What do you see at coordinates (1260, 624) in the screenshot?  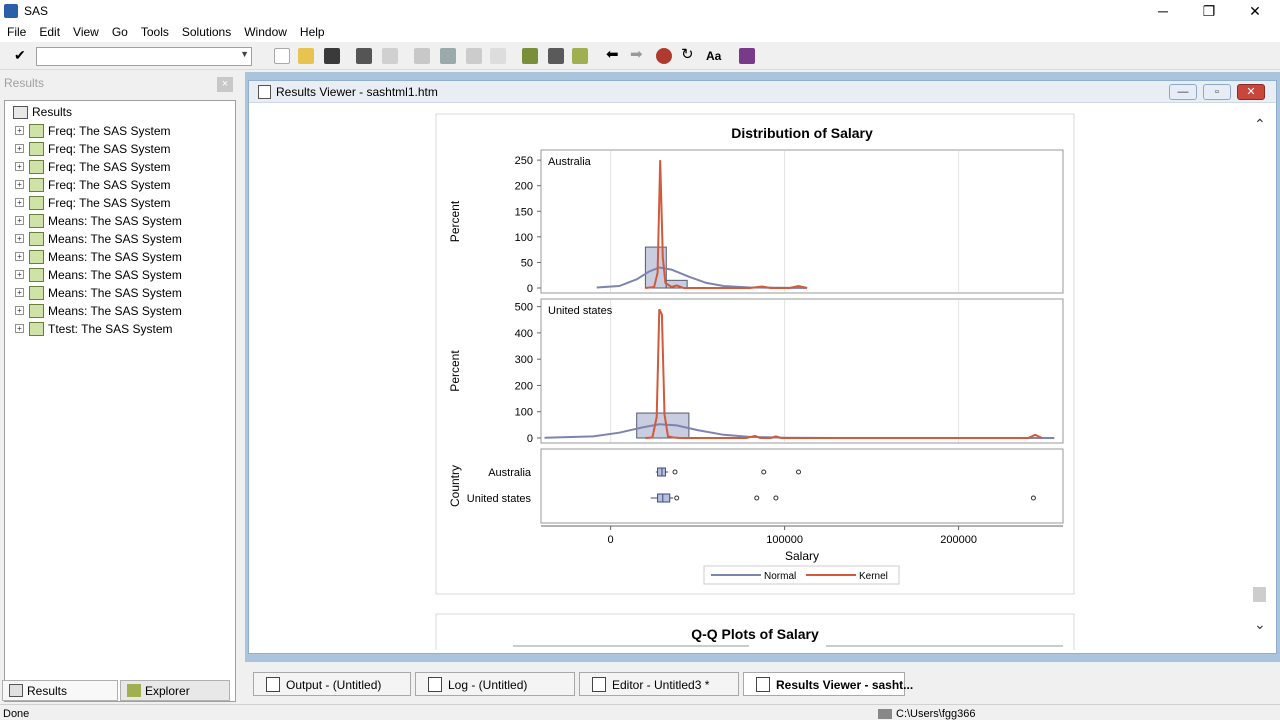 I see `scroll-down-icon: ⌄` at bounding box center [1260, 624].